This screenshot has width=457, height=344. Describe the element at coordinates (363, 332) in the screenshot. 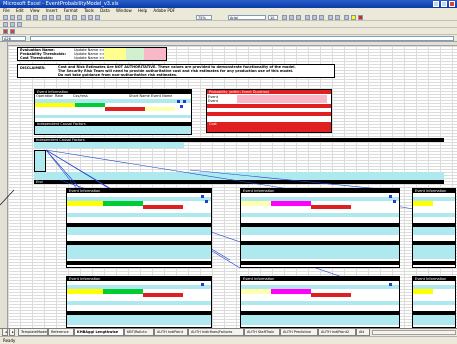

I see `tab-att: Att` at that location.